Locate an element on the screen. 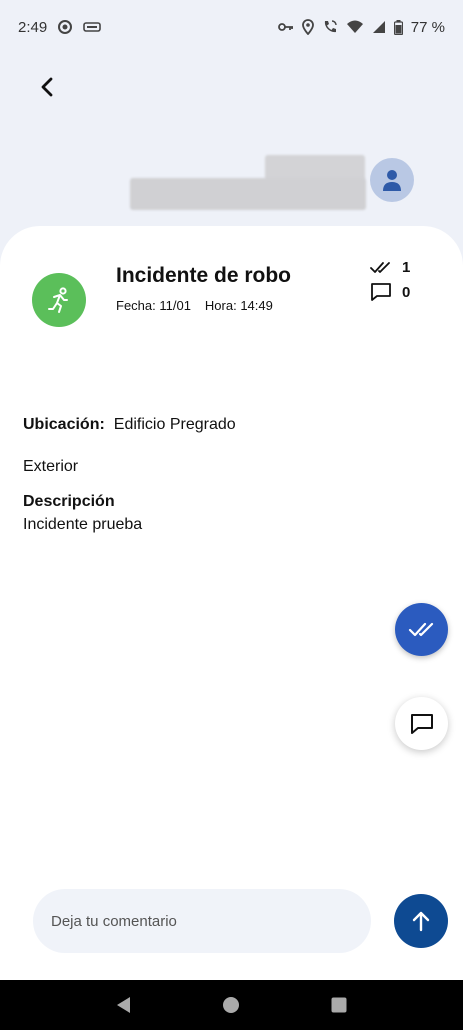 This screenshot has height=1030, width=463. incident-date: Fecha: 11/01 is located at coordinates (153, 305).